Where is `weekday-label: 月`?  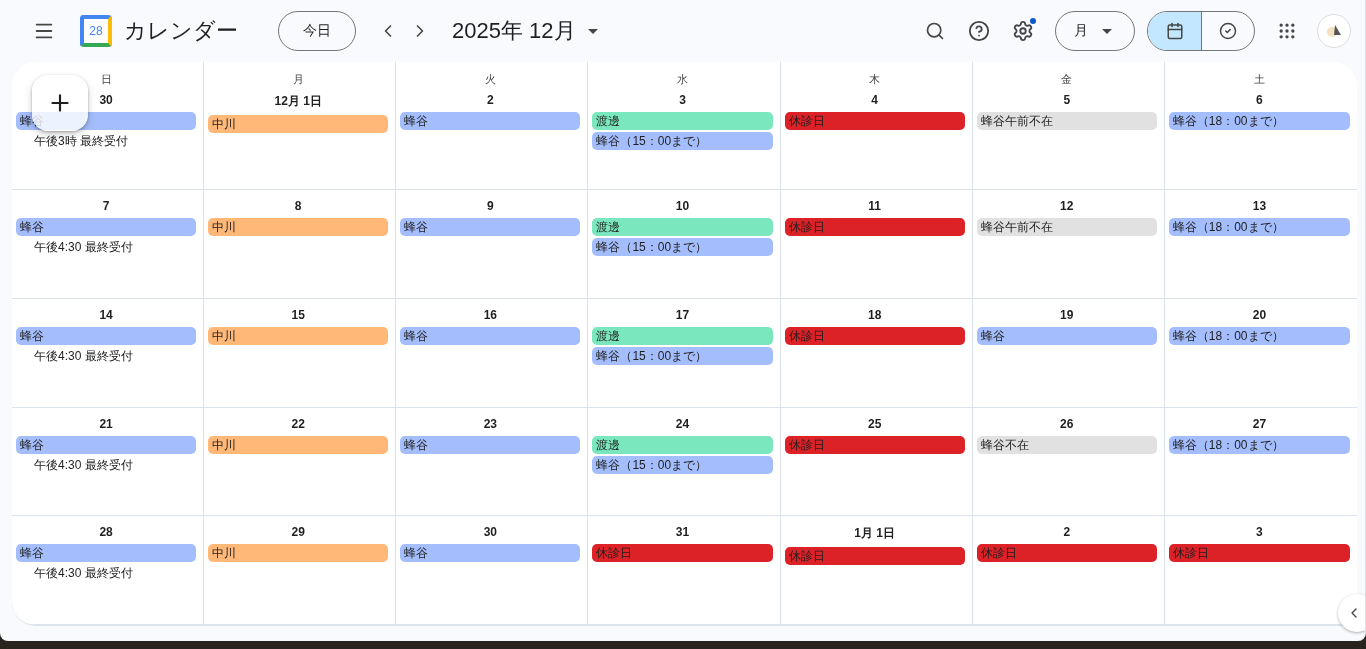 weekday-label: 月 is located at coordinates (298, 79).